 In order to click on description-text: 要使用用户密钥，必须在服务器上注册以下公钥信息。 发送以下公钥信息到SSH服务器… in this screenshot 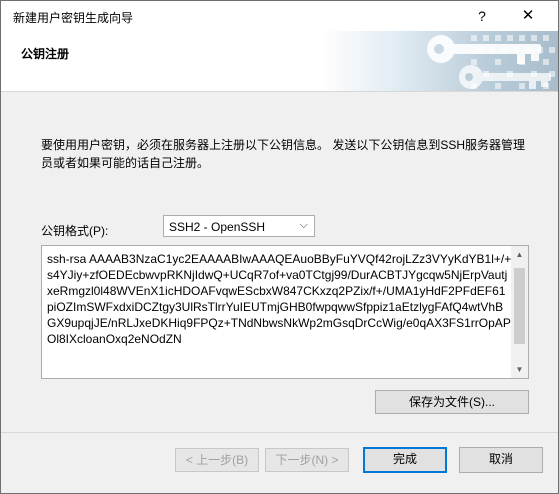, I will do `click(283, 154)`.